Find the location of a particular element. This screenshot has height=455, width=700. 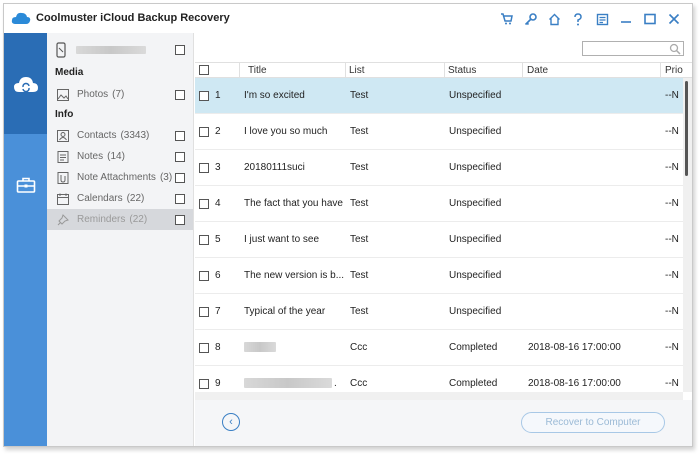

row-number: 6 is located at coordinates (218, 275).